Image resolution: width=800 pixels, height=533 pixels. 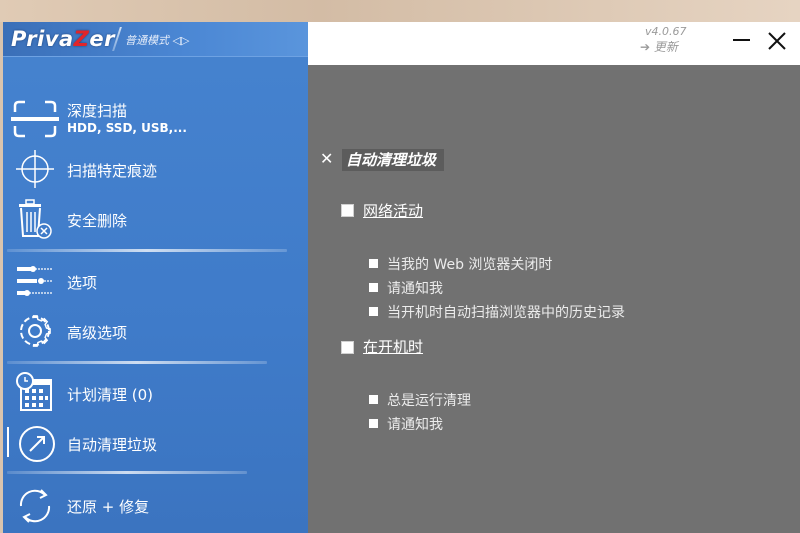 I want to click on sidebar-item-specific-traces: 扫描特定痕迹, so click(x=155, y=169).